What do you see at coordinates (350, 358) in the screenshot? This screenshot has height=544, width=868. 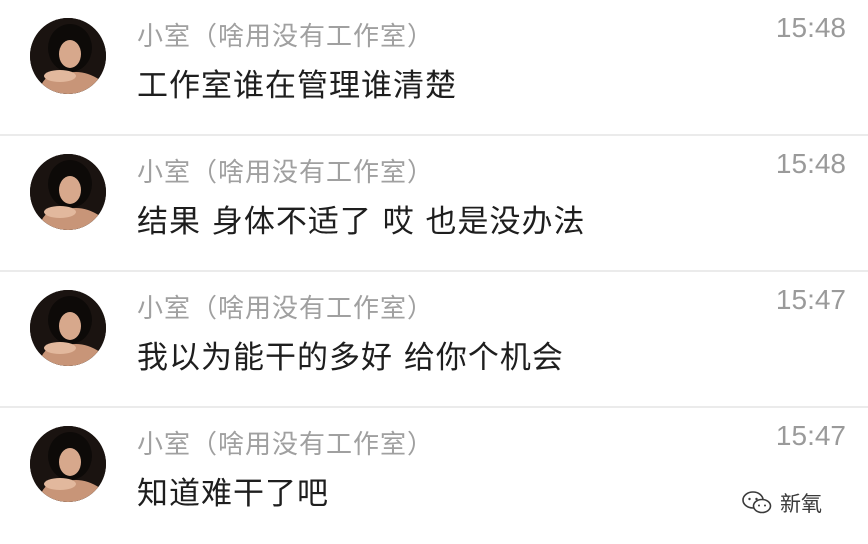 I see `message-text: 我以为能干的多好 给你个机会` at bounding box center [350, 358].